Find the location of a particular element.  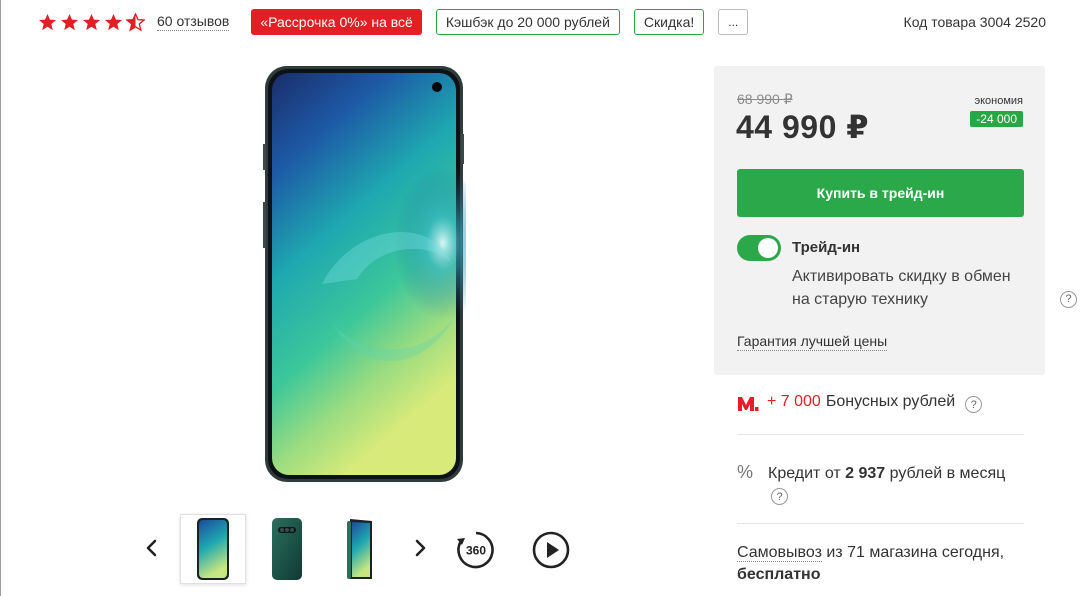

thumbnail-back is located at coordinates (287, 549).